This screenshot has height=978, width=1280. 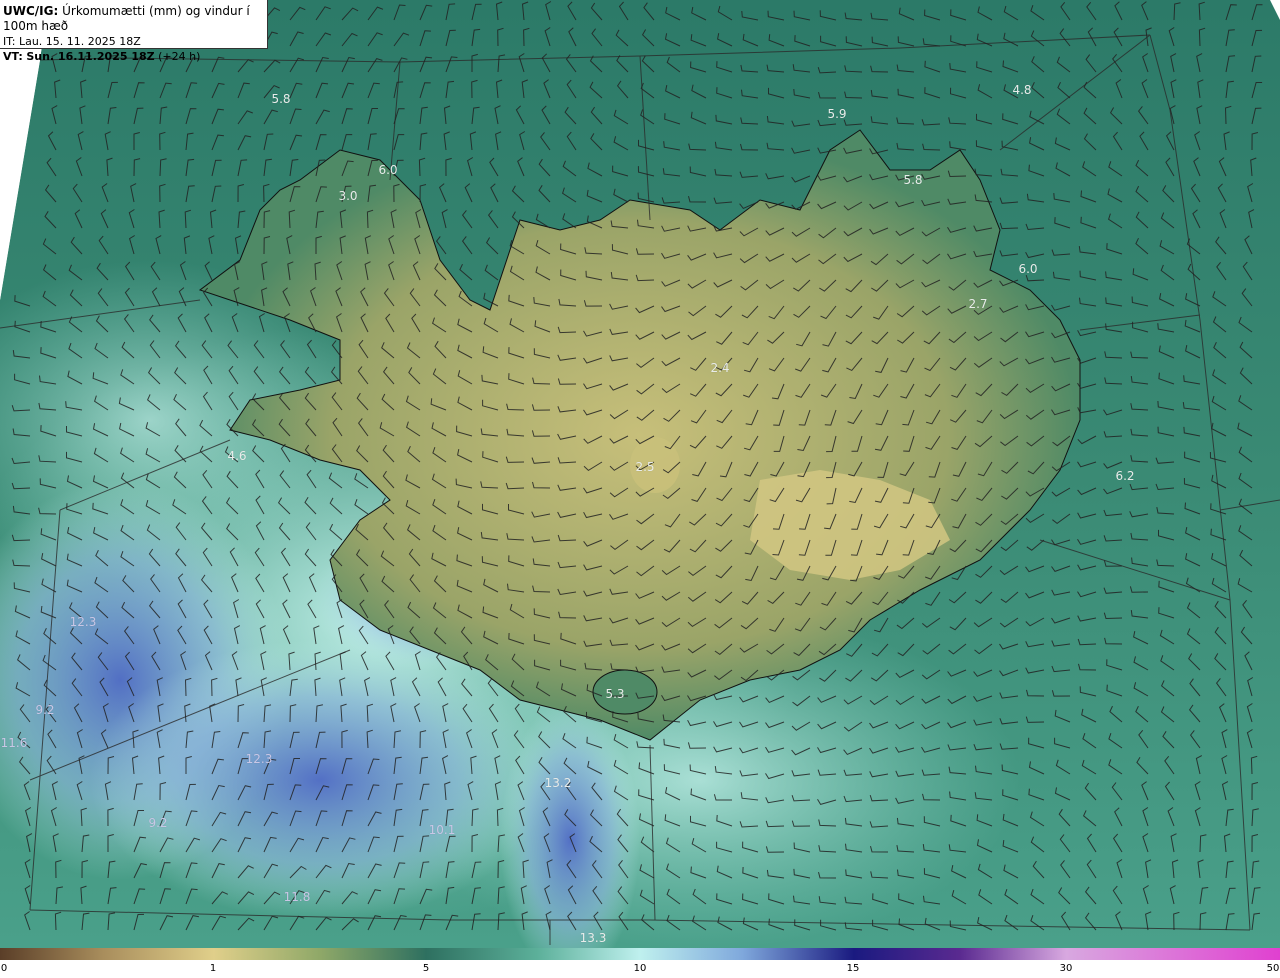 I want to click on precip-value-label: 13.2, so click(x=558, y=783).